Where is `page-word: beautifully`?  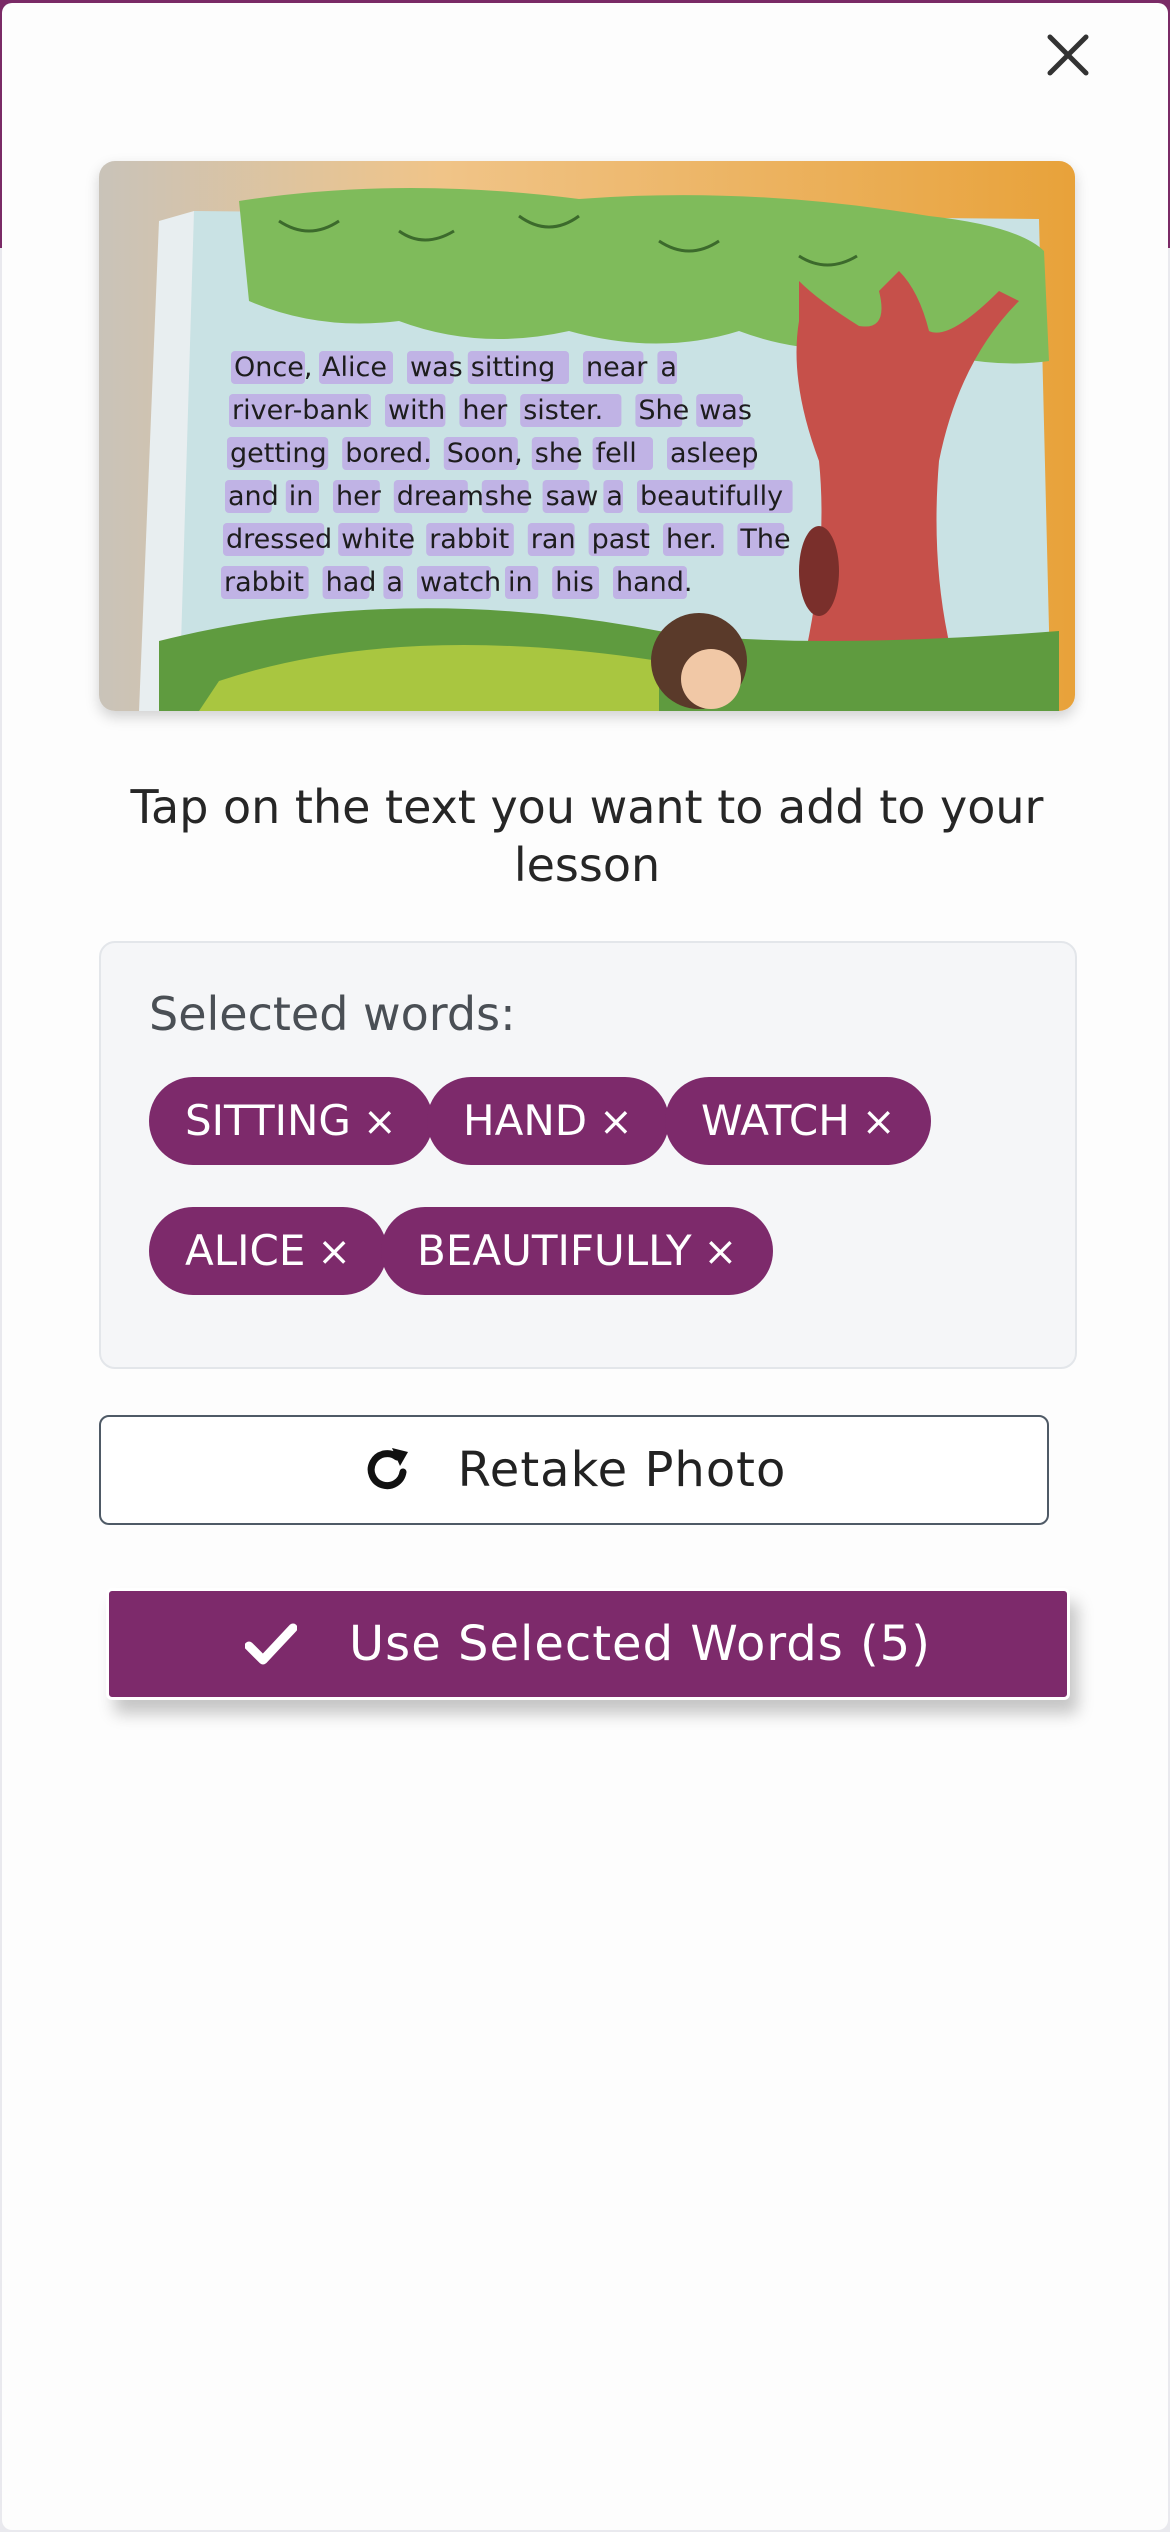
page-word: beautifully is located at coordinates (711, 496).